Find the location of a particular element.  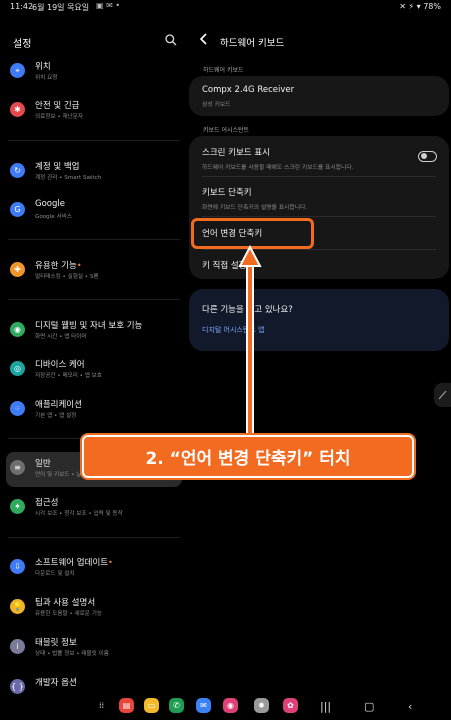

camera-icon: ◉ is located at coordinates (230, 705).